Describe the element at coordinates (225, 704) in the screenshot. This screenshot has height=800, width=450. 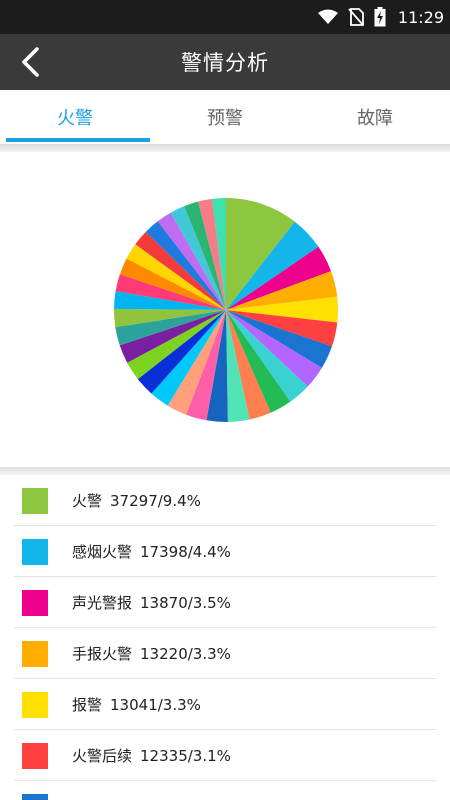
I see `legend-item: 报警 13041/3.3%` at that location.